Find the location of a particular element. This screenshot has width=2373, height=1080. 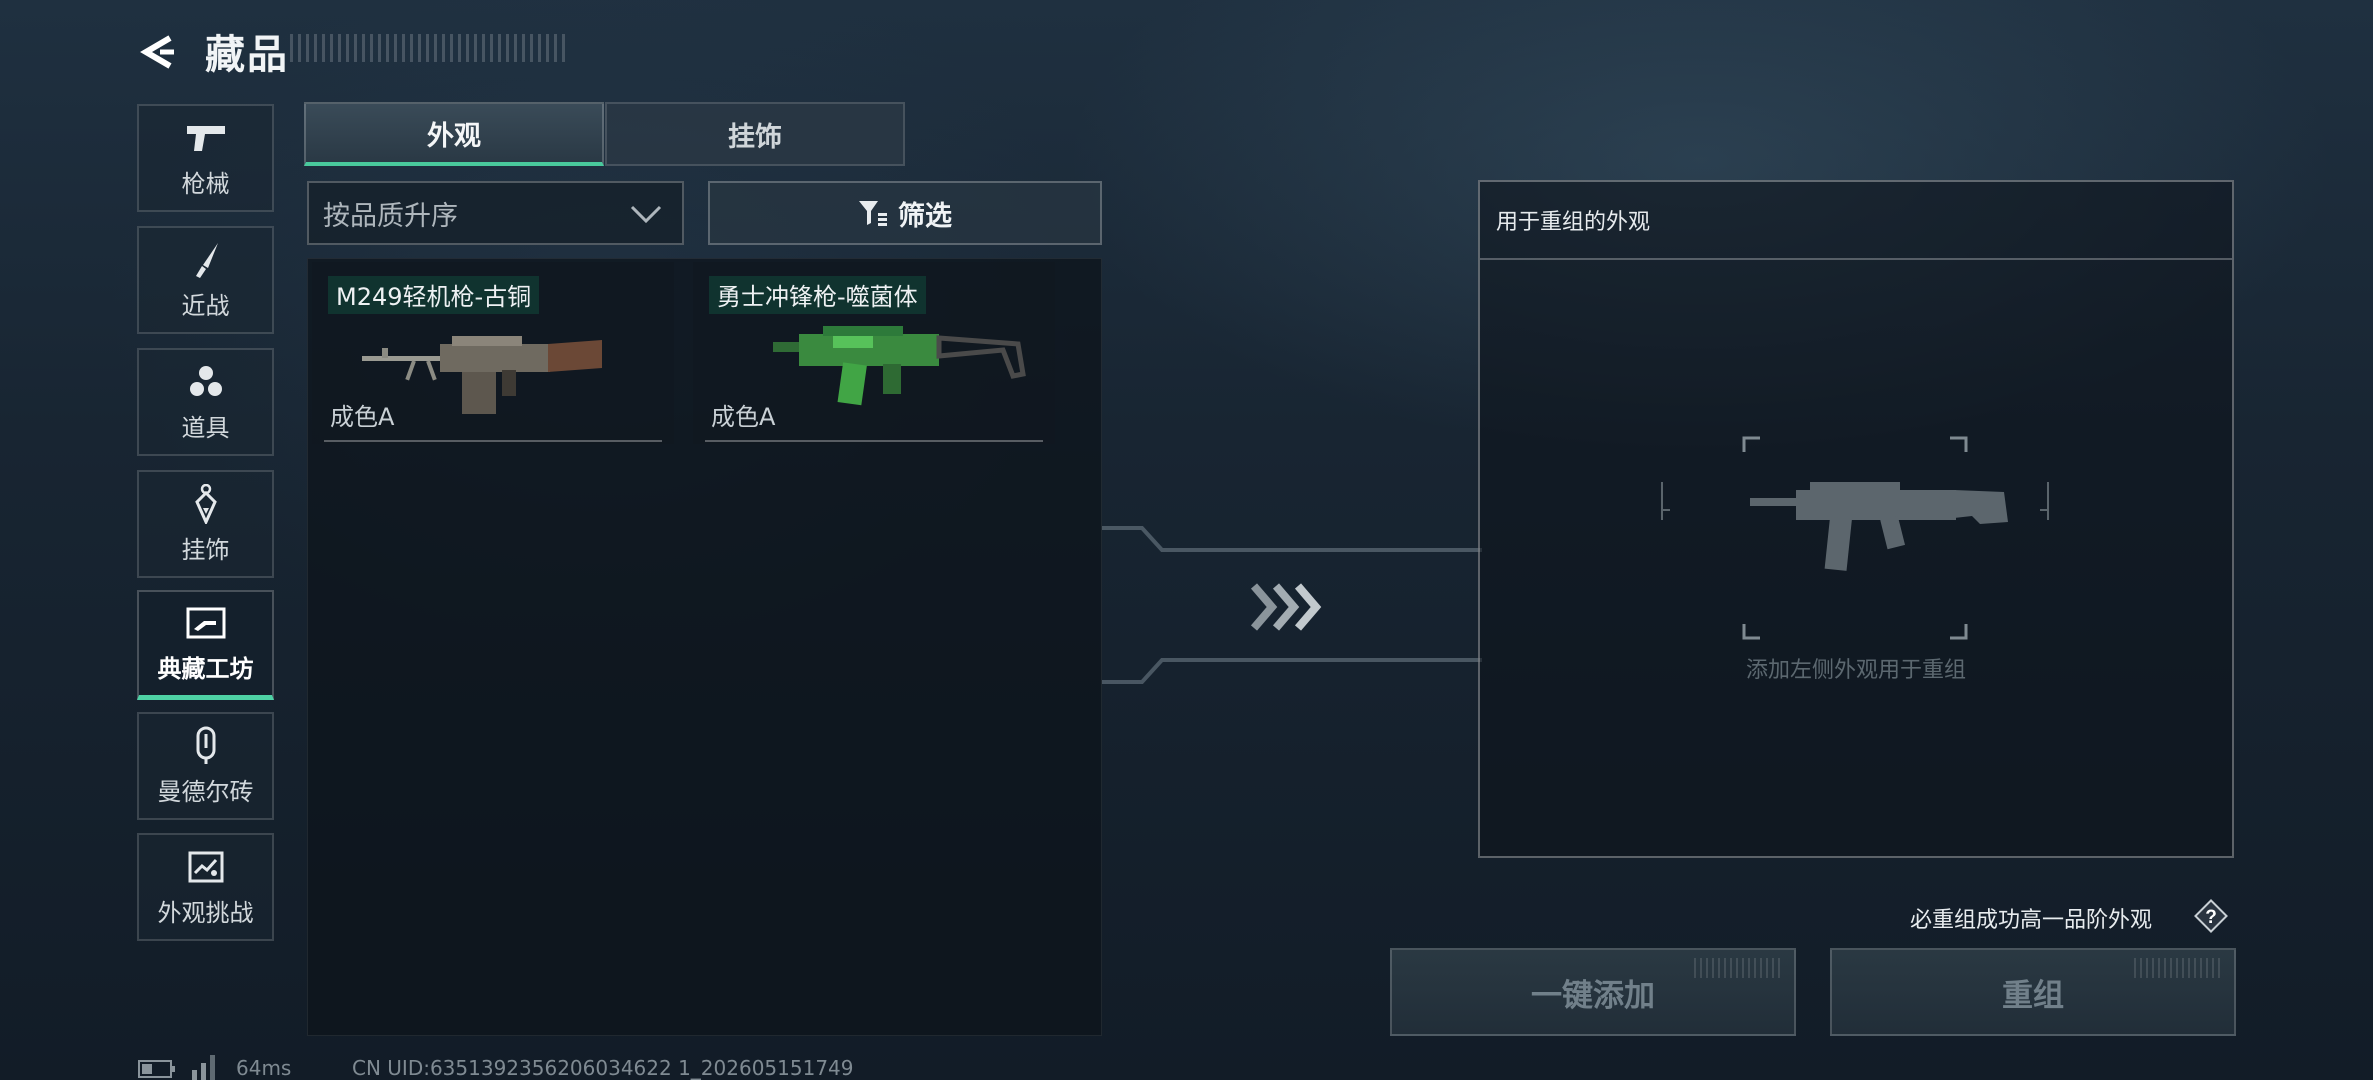

title-decoration is located at coordinates (430, 48).